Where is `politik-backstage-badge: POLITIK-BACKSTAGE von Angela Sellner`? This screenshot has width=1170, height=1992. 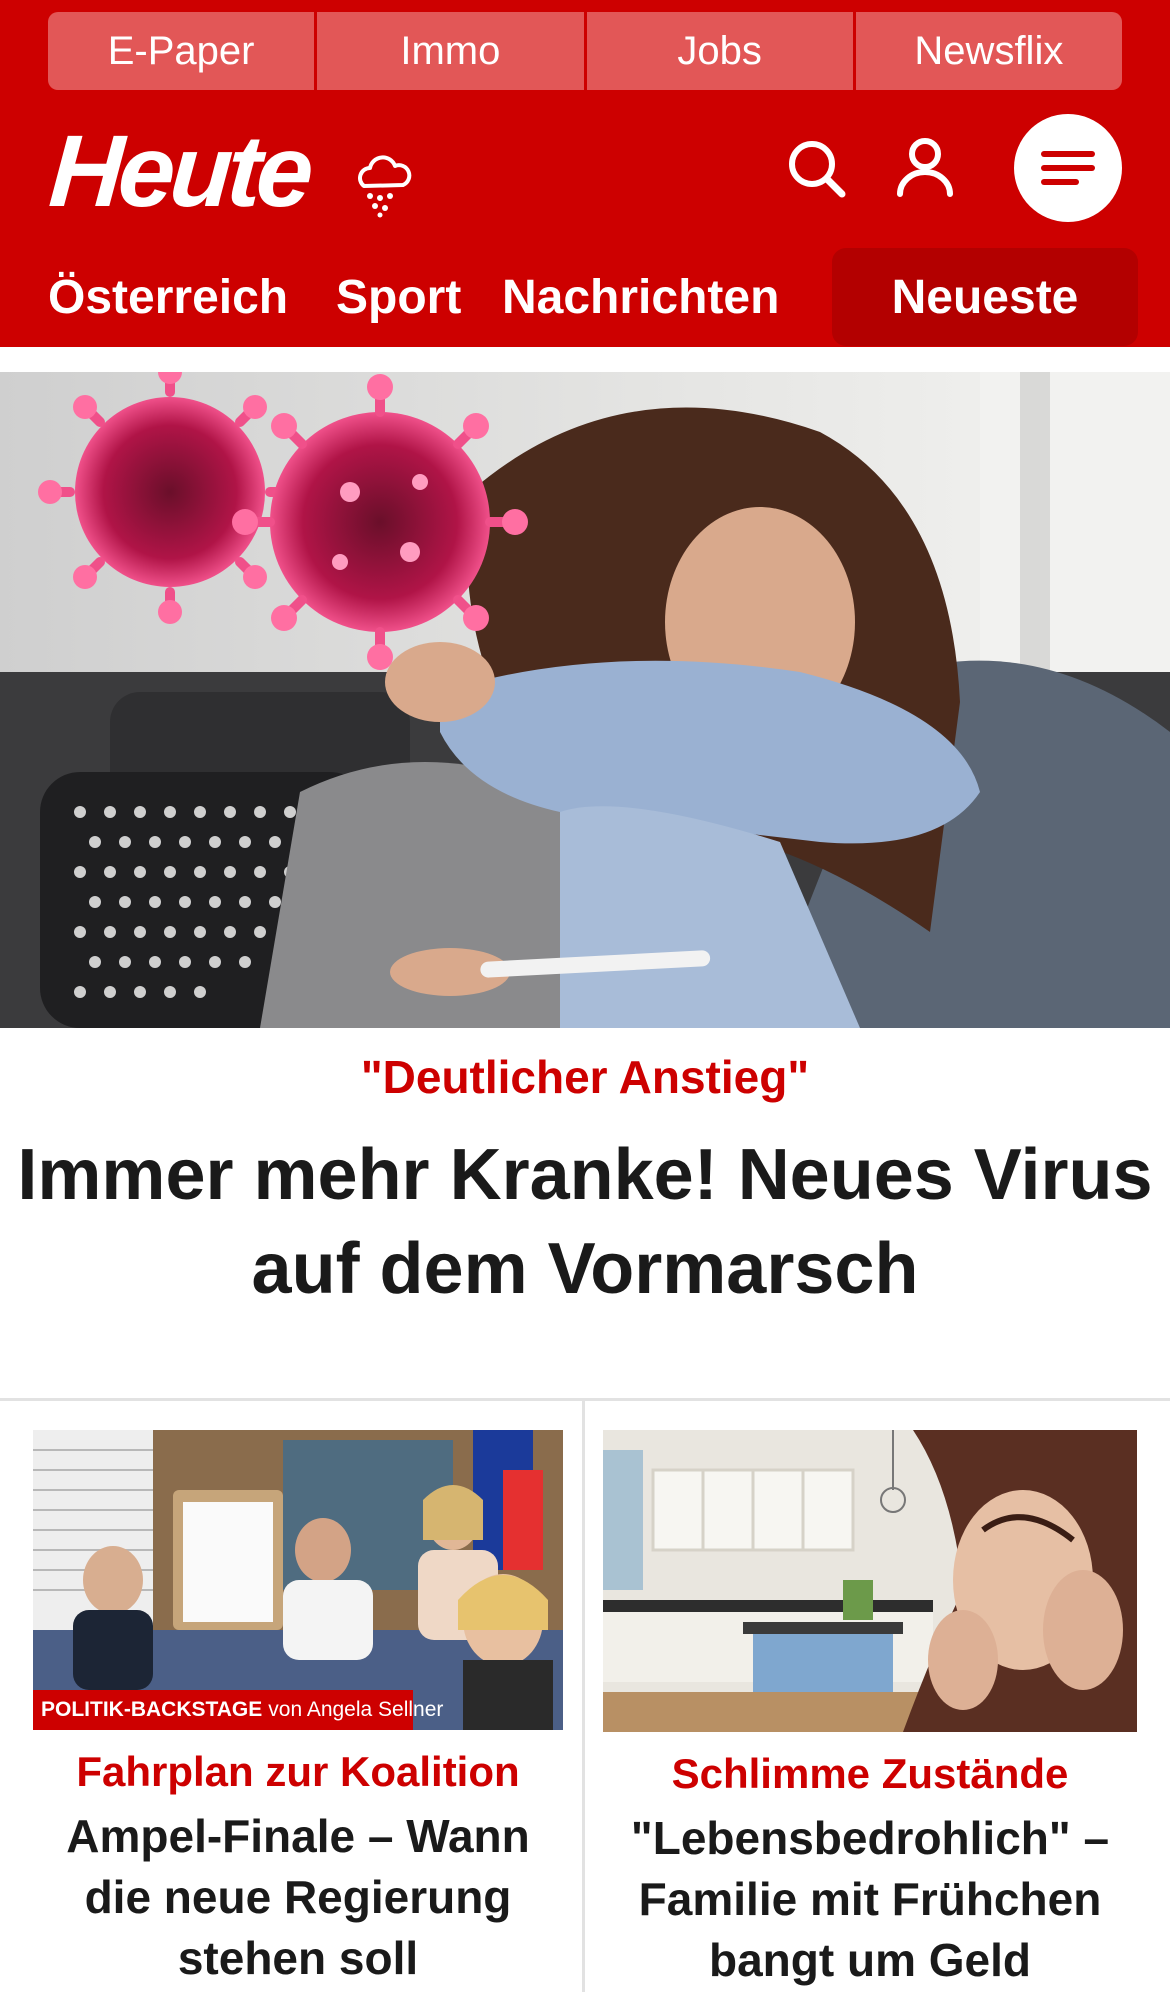 politik-backstage-badge: POLITIK-BACKSTAGE von Angela Sellner is located at coordinates (238, 1710).